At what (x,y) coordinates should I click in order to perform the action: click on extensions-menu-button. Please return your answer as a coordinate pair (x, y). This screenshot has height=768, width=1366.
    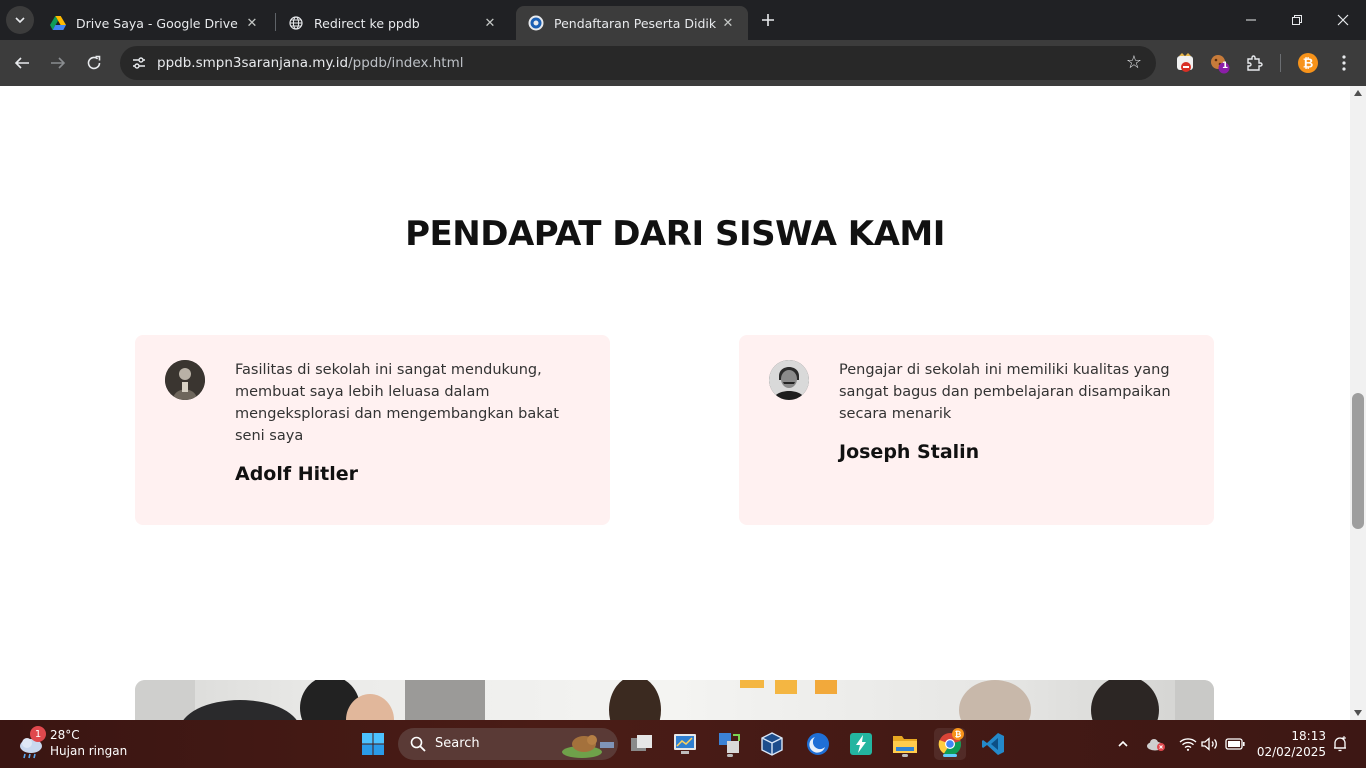
    Looking at the image, I should click on (1254, 63).